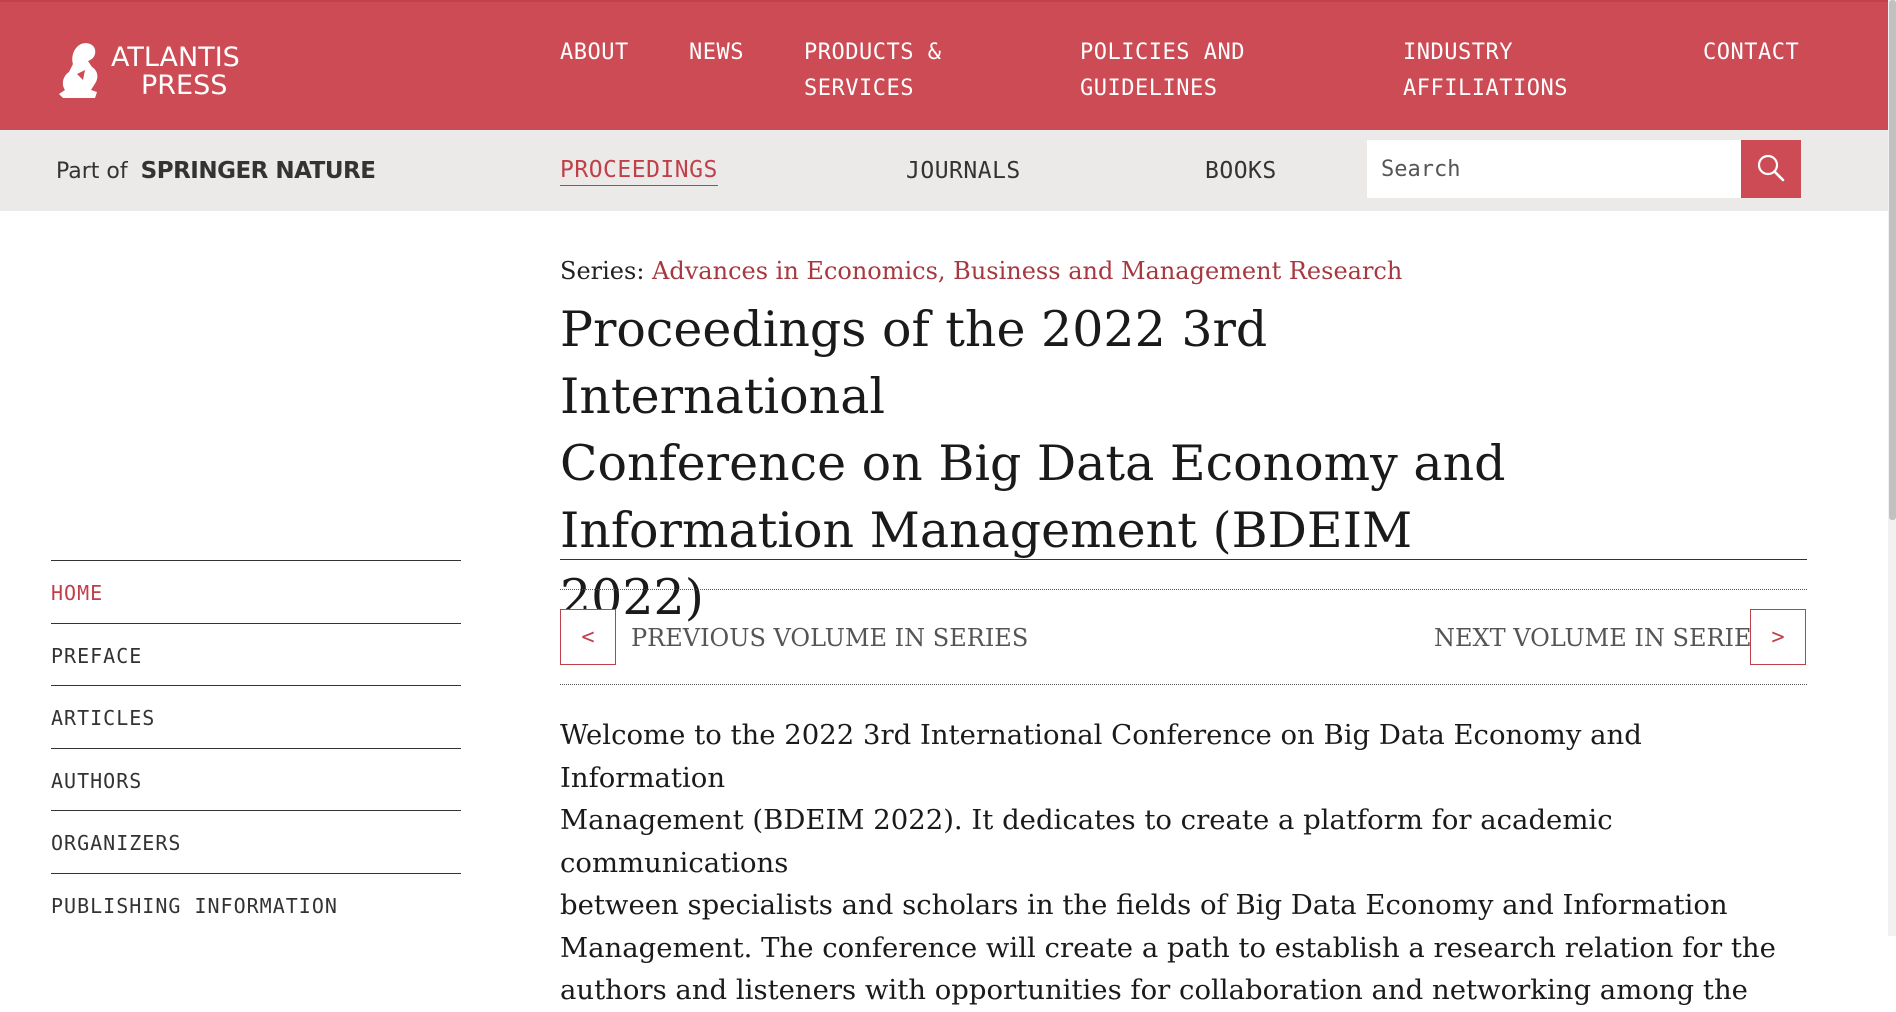 This screenshot has height=1012, width=1896. What do you see at coordinates (256, 904) in the screenshot?
I see `sidebar-item-publishing-information: PUBLISHING INFORMATION` at bounding box center [256, 904].